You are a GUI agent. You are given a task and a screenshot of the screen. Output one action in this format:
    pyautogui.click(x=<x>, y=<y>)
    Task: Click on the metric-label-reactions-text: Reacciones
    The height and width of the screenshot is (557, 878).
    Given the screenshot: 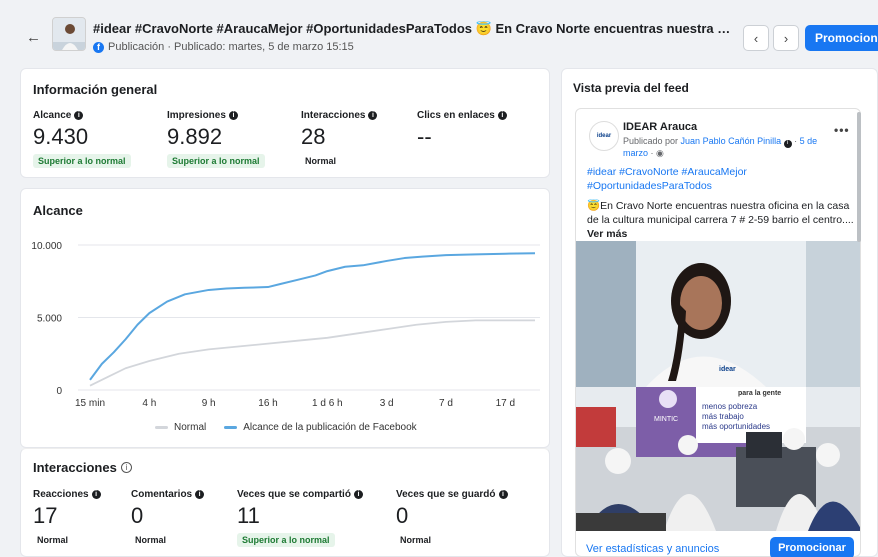 What is the action you would take?
    pyautogui.click(x=61, y=494)
    